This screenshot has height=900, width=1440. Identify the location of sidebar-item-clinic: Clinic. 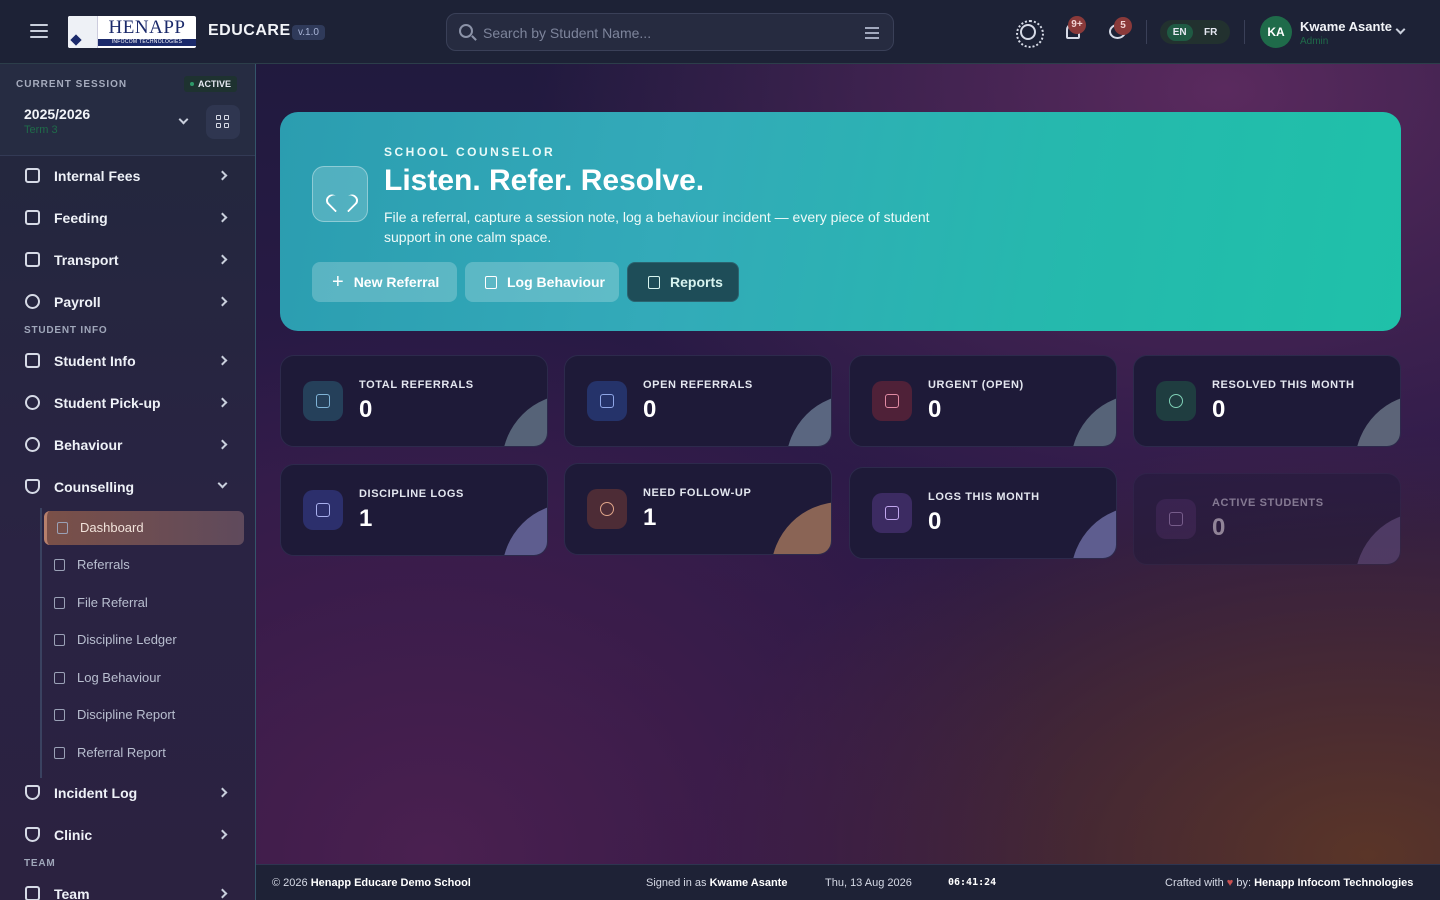
(127, 835).